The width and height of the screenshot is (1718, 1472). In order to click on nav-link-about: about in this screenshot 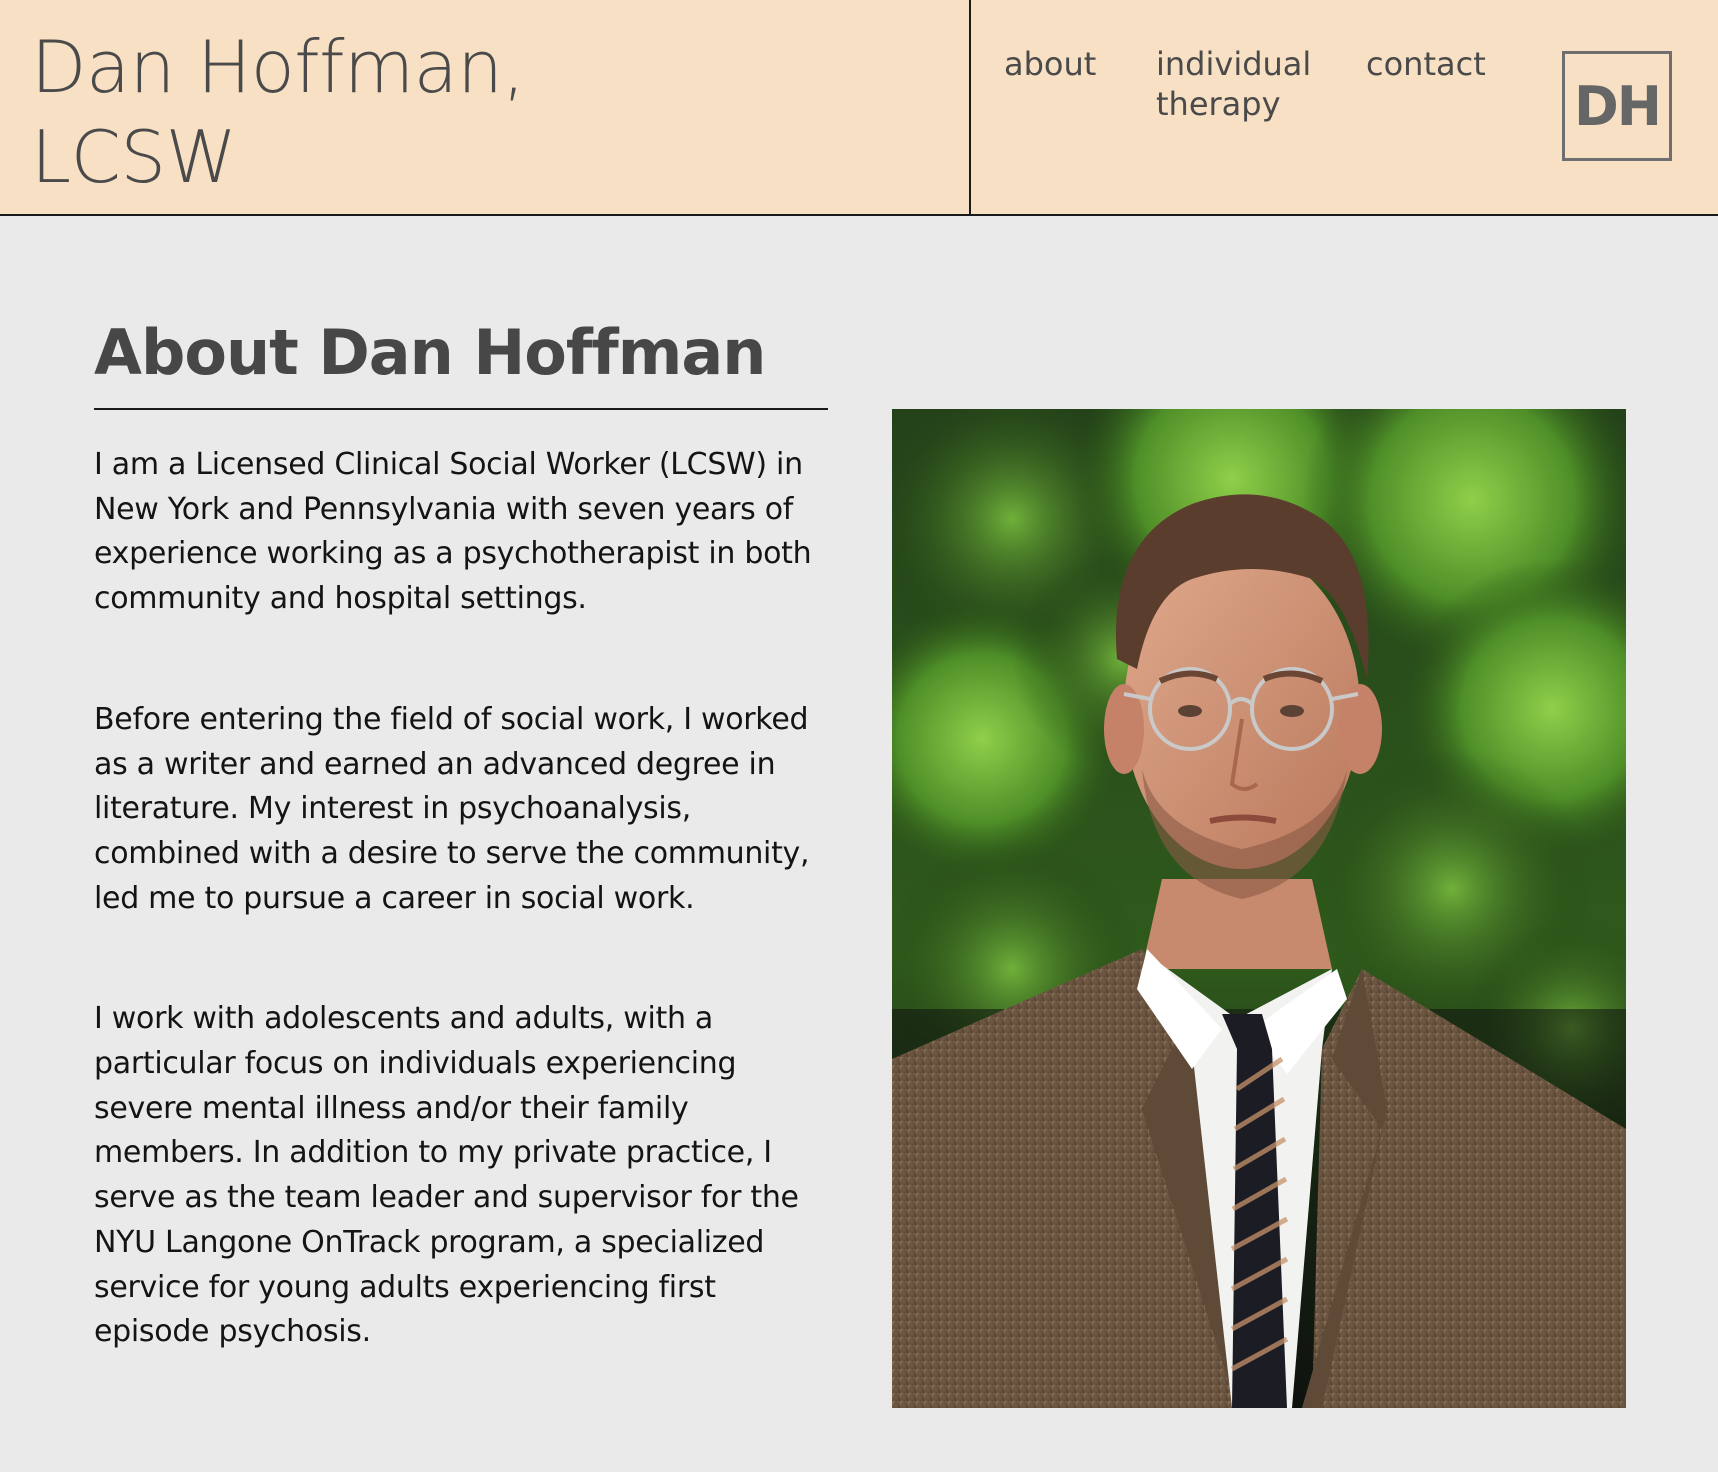, I will do `click(1050, 64)`.